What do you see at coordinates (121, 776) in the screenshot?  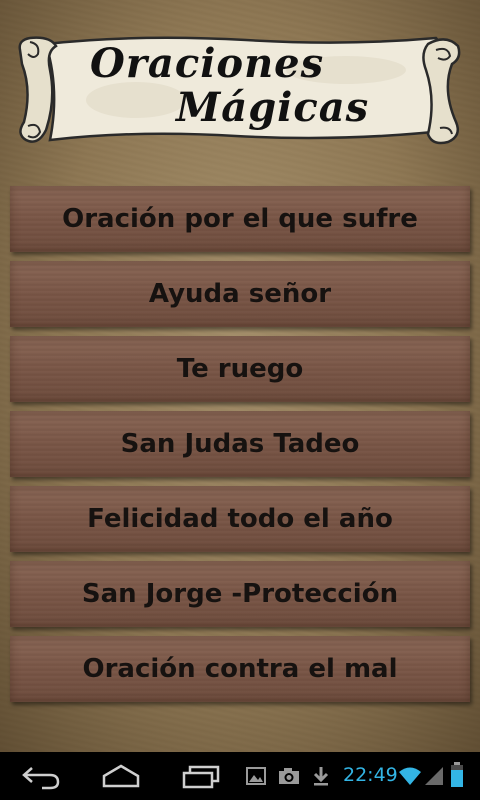 I see `home-icon` at bounding box center [121, 776].